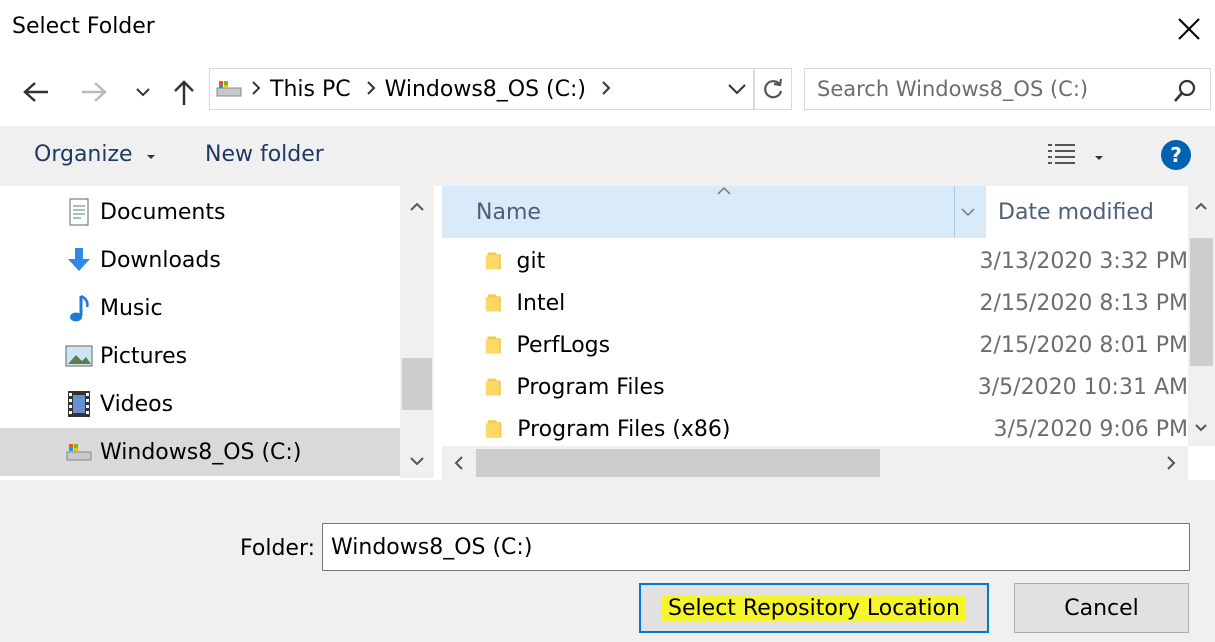 This screenshot has width=1215, height=642. What do you see at coordinates (590, 387) in the screenshot?
I see `file-name: Program Files` at bounding box center [590, 387].